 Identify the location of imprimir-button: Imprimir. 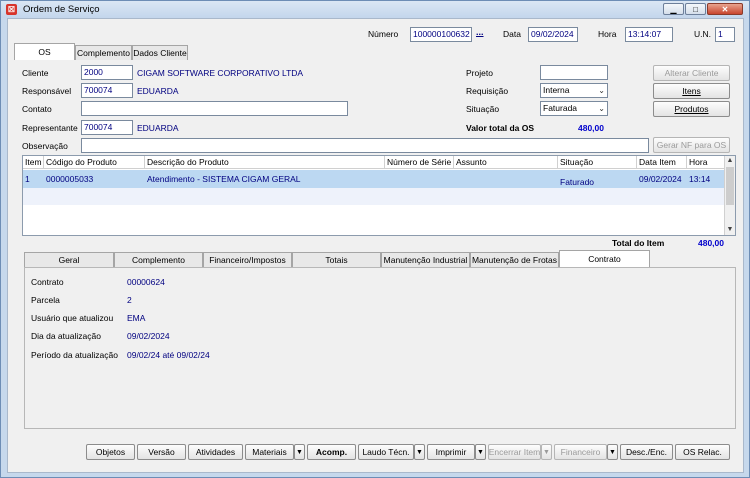
(451, 452).